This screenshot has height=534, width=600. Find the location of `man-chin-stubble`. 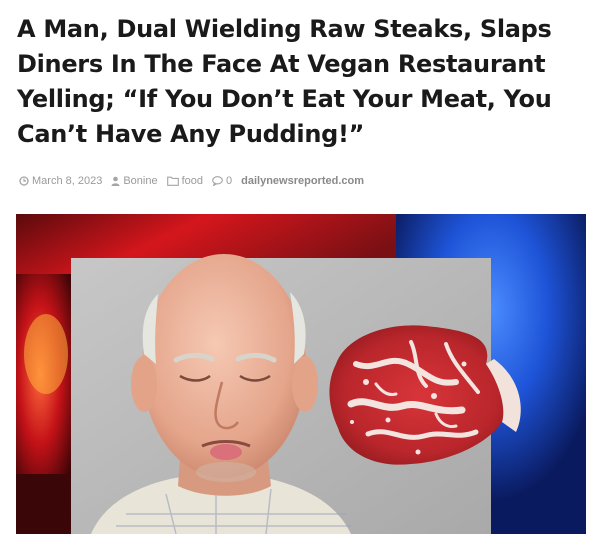

man-chin-stubble is located at coordinates (226, 472).